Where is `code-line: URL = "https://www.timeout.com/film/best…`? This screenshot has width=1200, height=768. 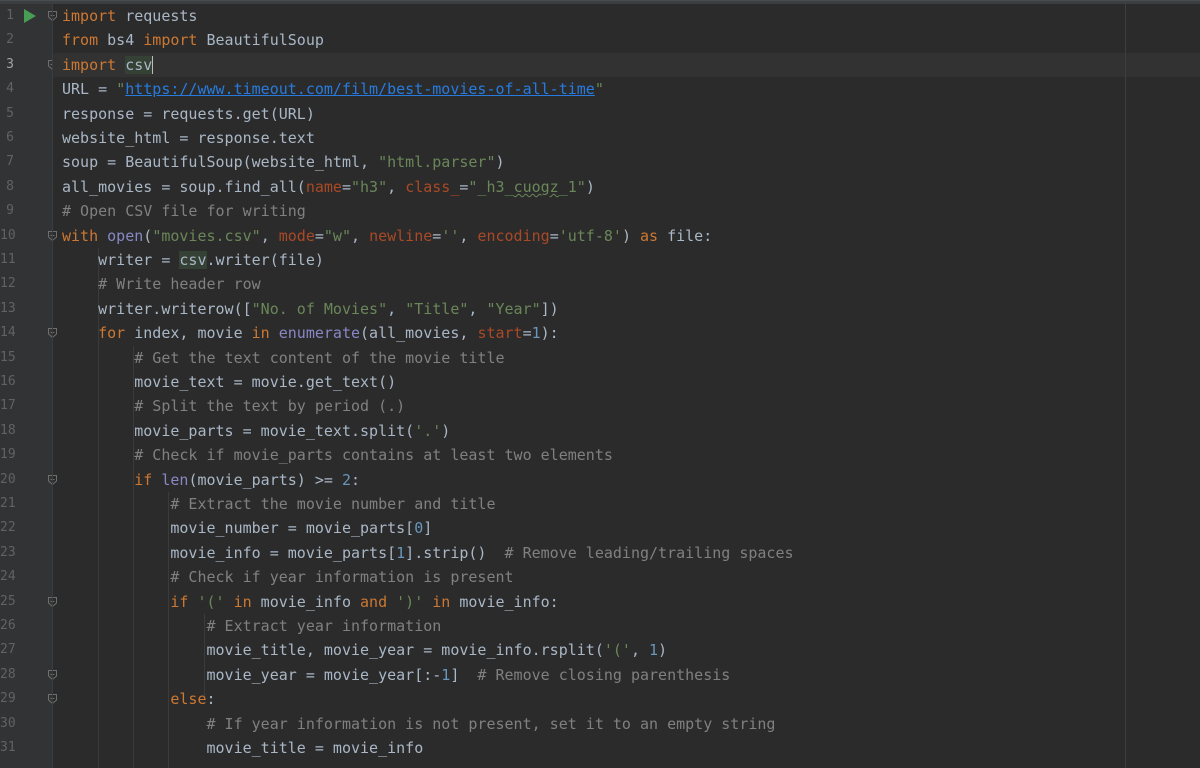 code-line: URL = "https://www.timeout.com/film/best… is located at coordinates (333, 89).